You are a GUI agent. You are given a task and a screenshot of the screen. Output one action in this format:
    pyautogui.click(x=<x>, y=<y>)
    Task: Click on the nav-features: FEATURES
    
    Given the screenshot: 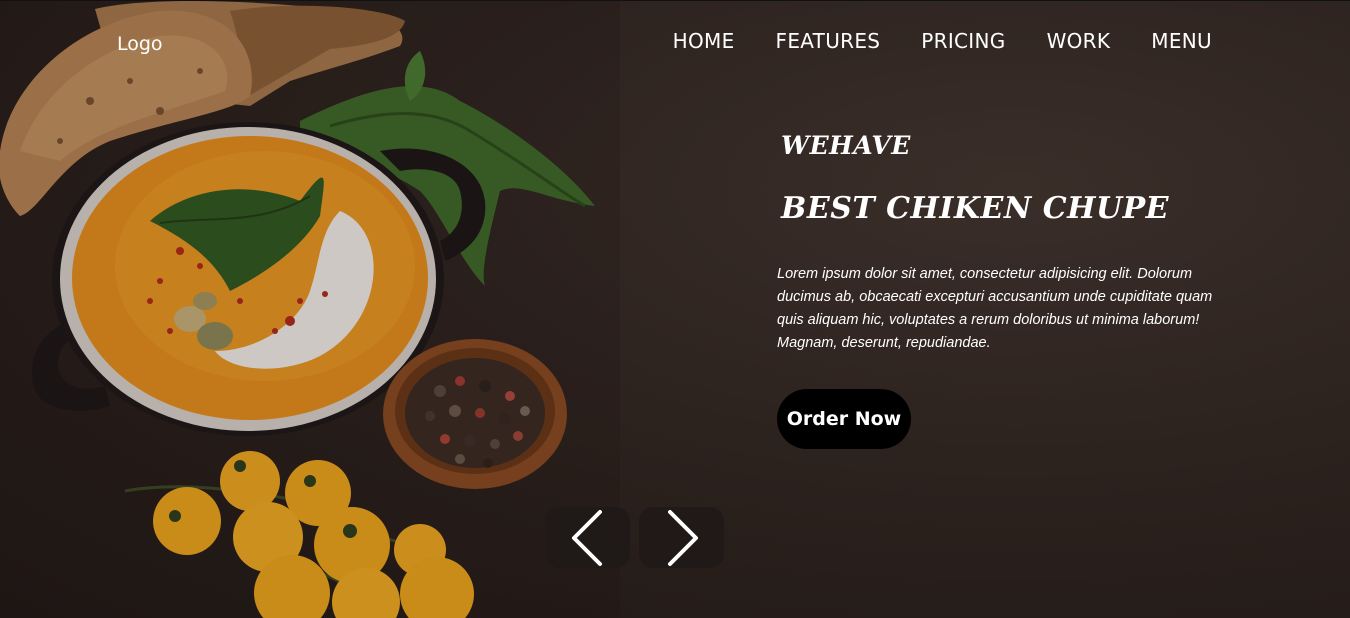 What is the action you would take?
    pyautogui.click(x=828, y=41)
    